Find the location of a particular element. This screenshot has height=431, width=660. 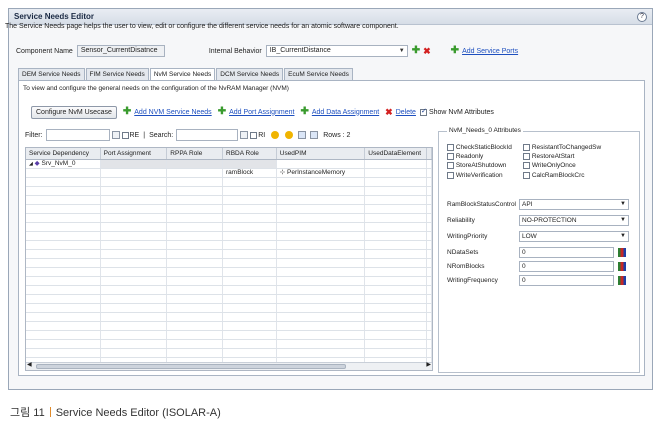

horizontal-scrollbar: ◀ ▶ is located at coordinates (229, 366).